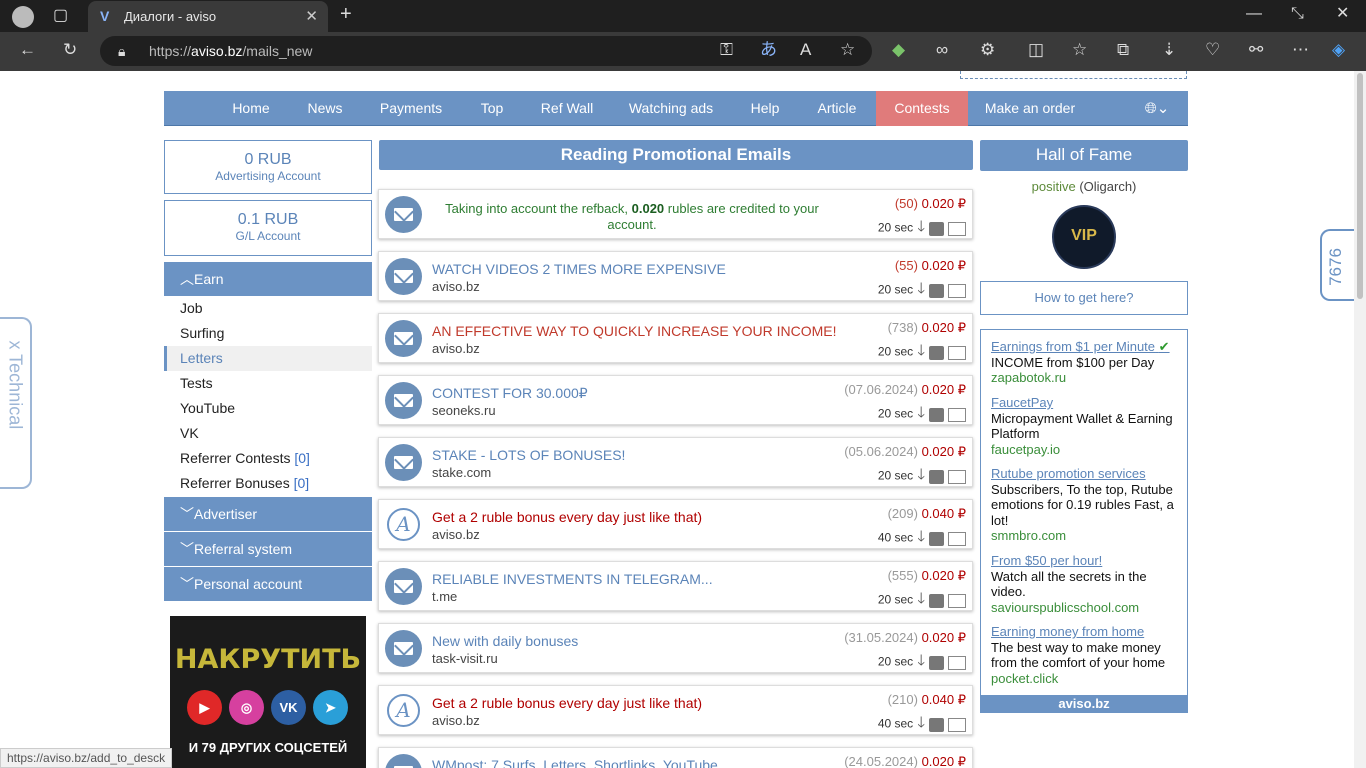  What do you see at coordinates (27, 50) in the screenshot?
I see `back-icon: ←` at bounding box center [27, 50].